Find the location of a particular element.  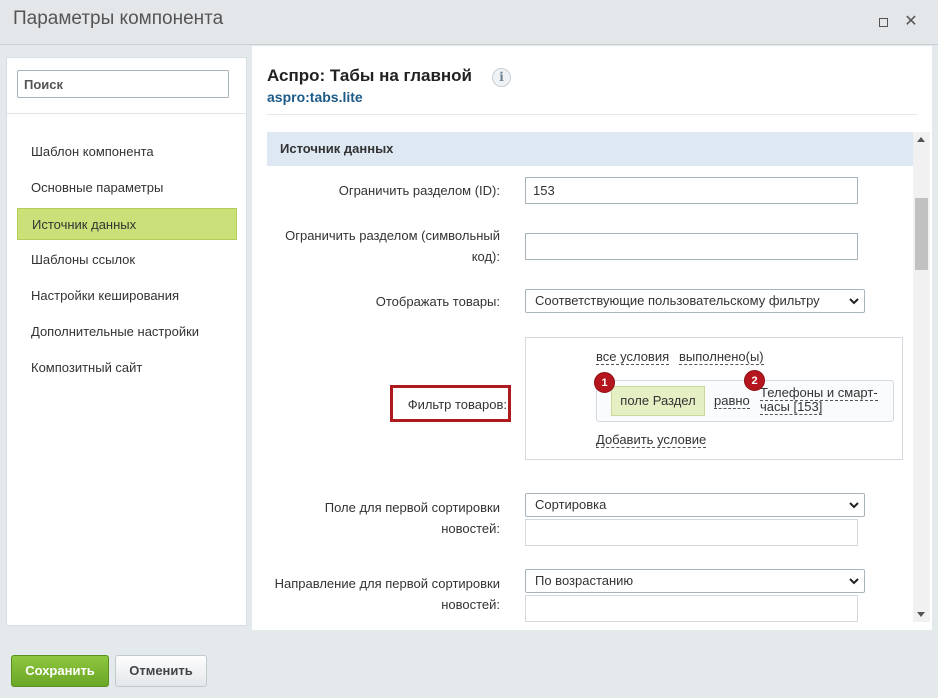

component-title: Аспро: Табы на главной is located at coordinates (369, 75).